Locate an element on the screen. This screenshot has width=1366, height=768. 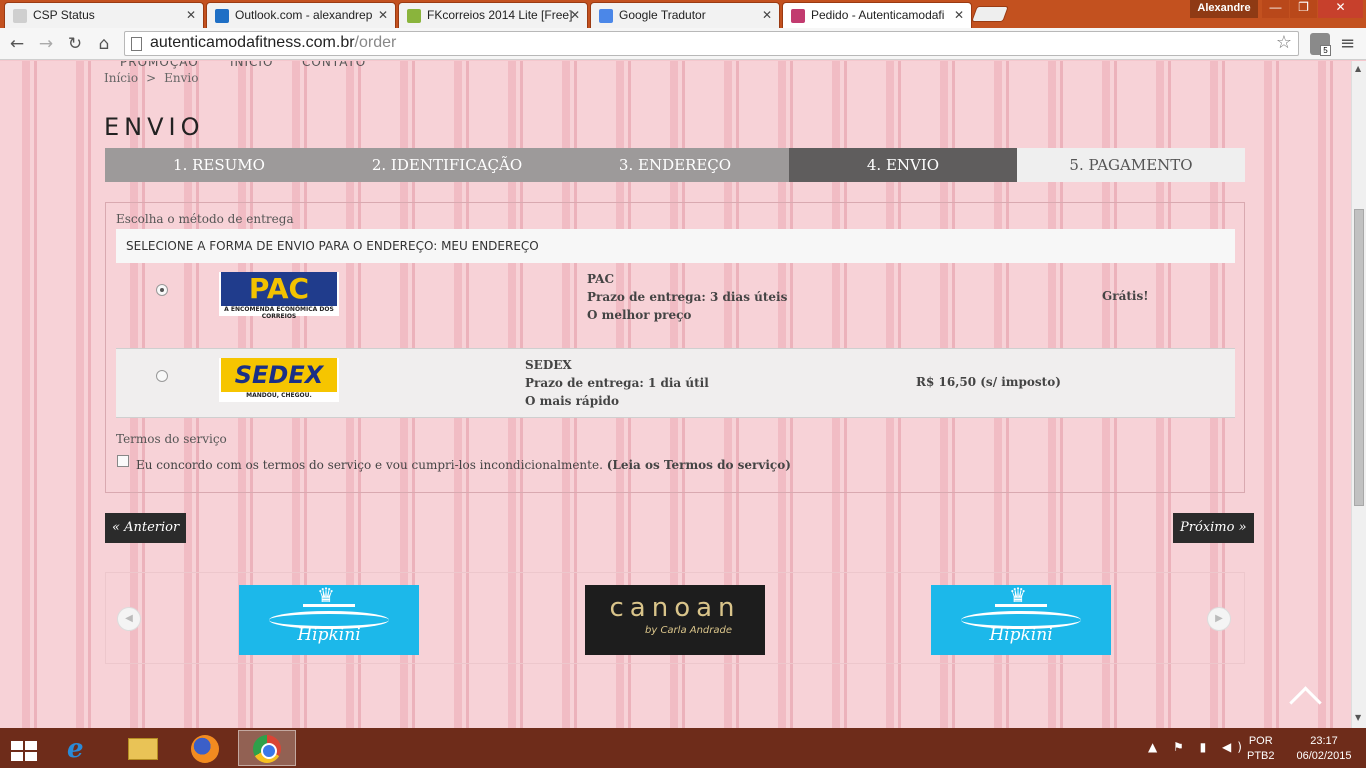
next-button: Próximo » is located at coordinates (1213, 528).